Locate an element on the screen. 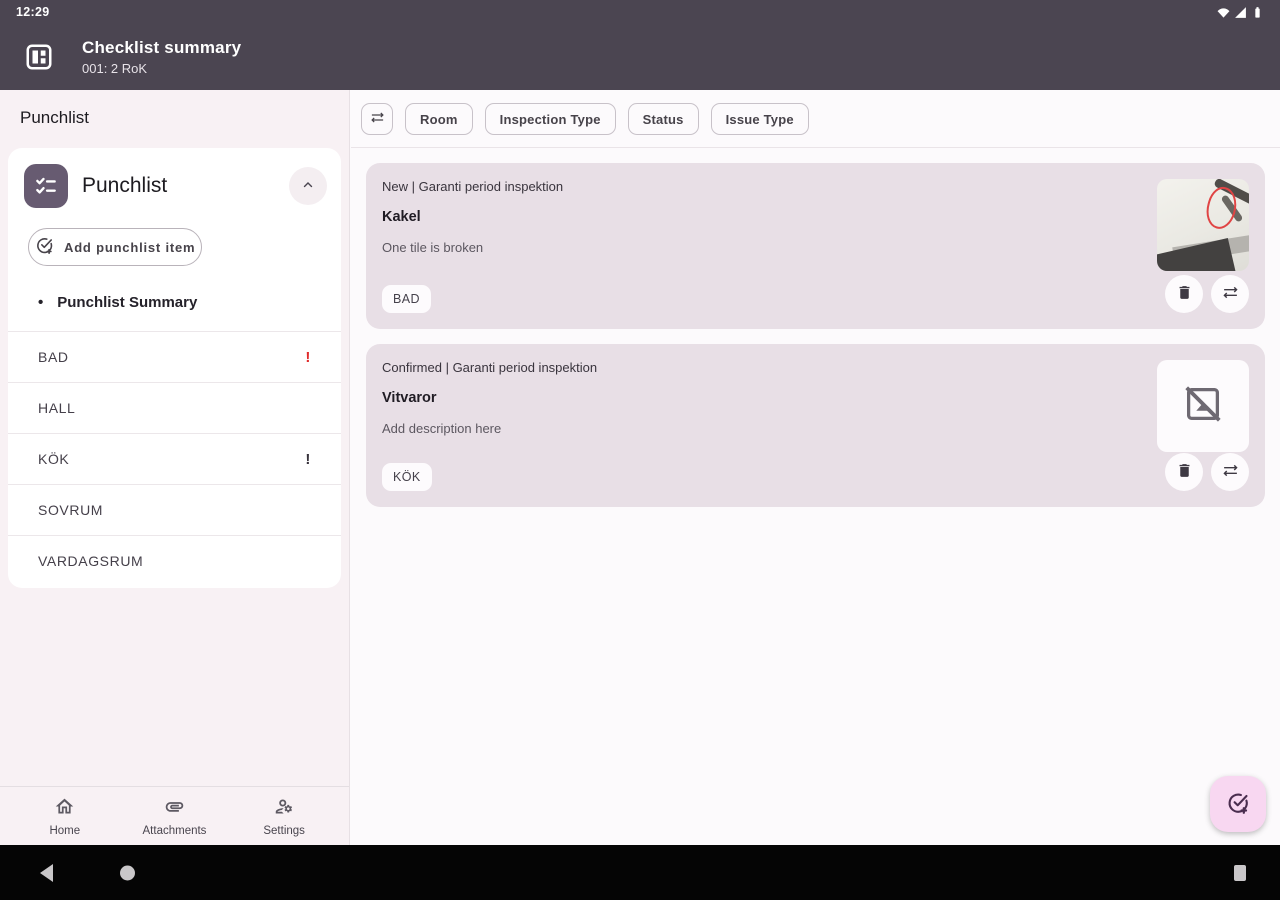  sort-filter-icon is located at coordinates (377, 119).